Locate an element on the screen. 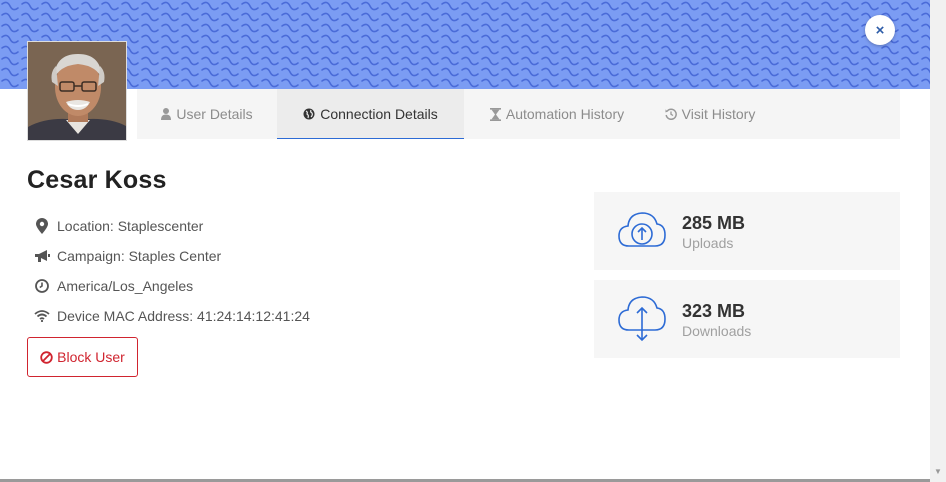 The image size is (946, 482). history-icon is located at coordinates (671, 114).